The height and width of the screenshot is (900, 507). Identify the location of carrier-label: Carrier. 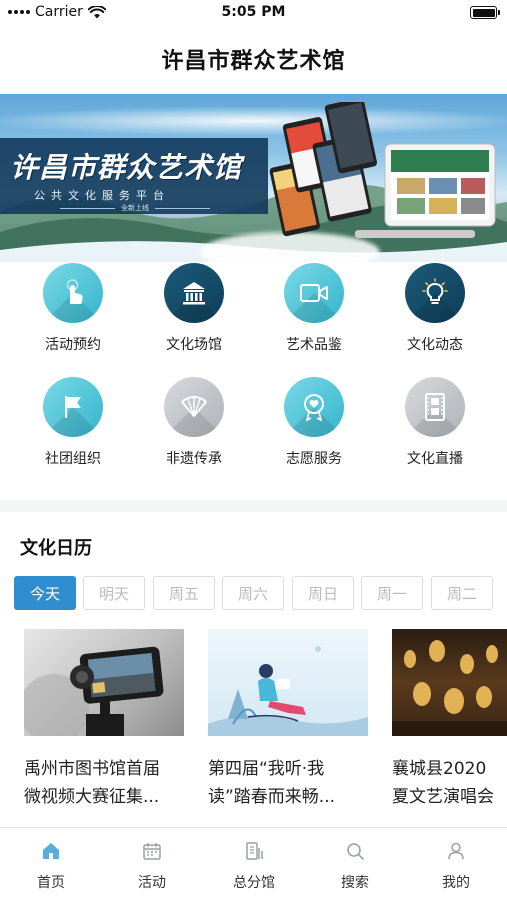
(59, 12).